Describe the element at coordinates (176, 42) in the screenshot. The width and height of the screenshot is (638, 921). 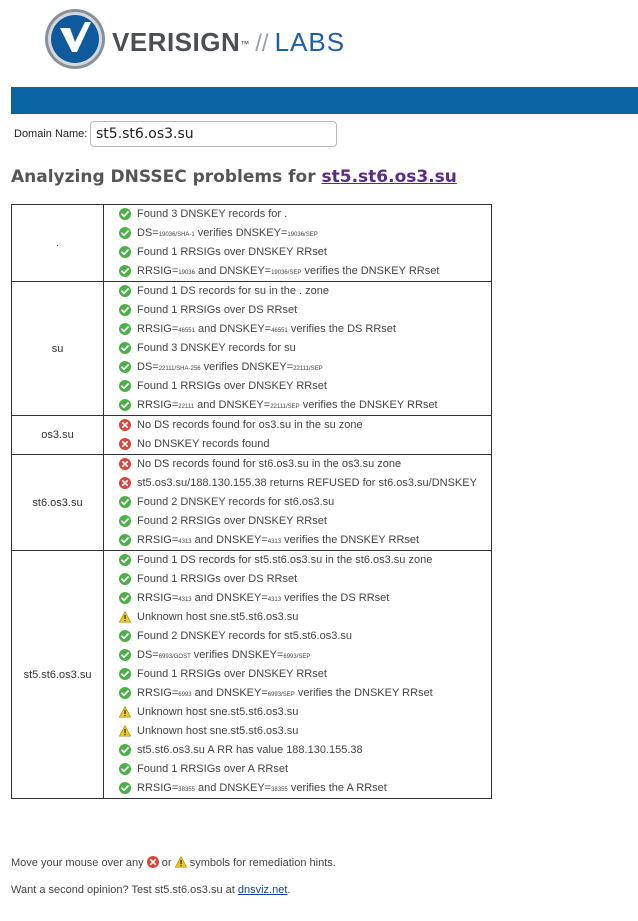
I see `logo-brand: VERISIGN` at that location.